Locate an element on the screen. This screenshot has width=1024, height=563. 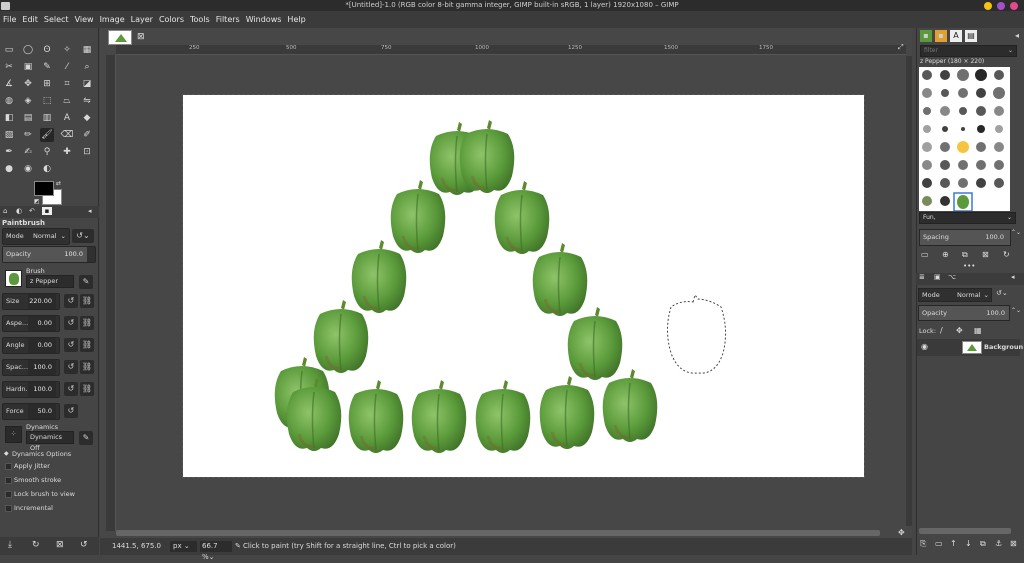
layers-tab-icon: ≣ is located at coordinates (922, 277).